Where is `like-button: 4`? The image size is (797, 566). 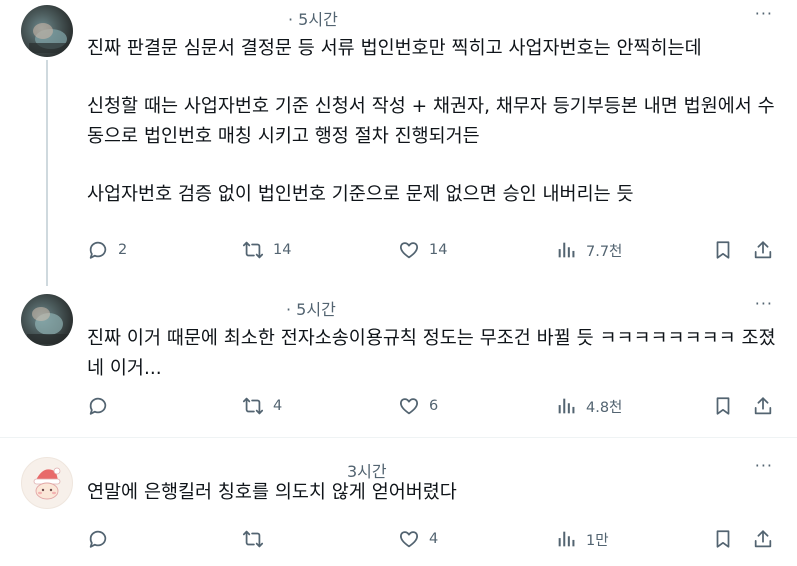
like-button: 4 is located at coordinates (418, 539).